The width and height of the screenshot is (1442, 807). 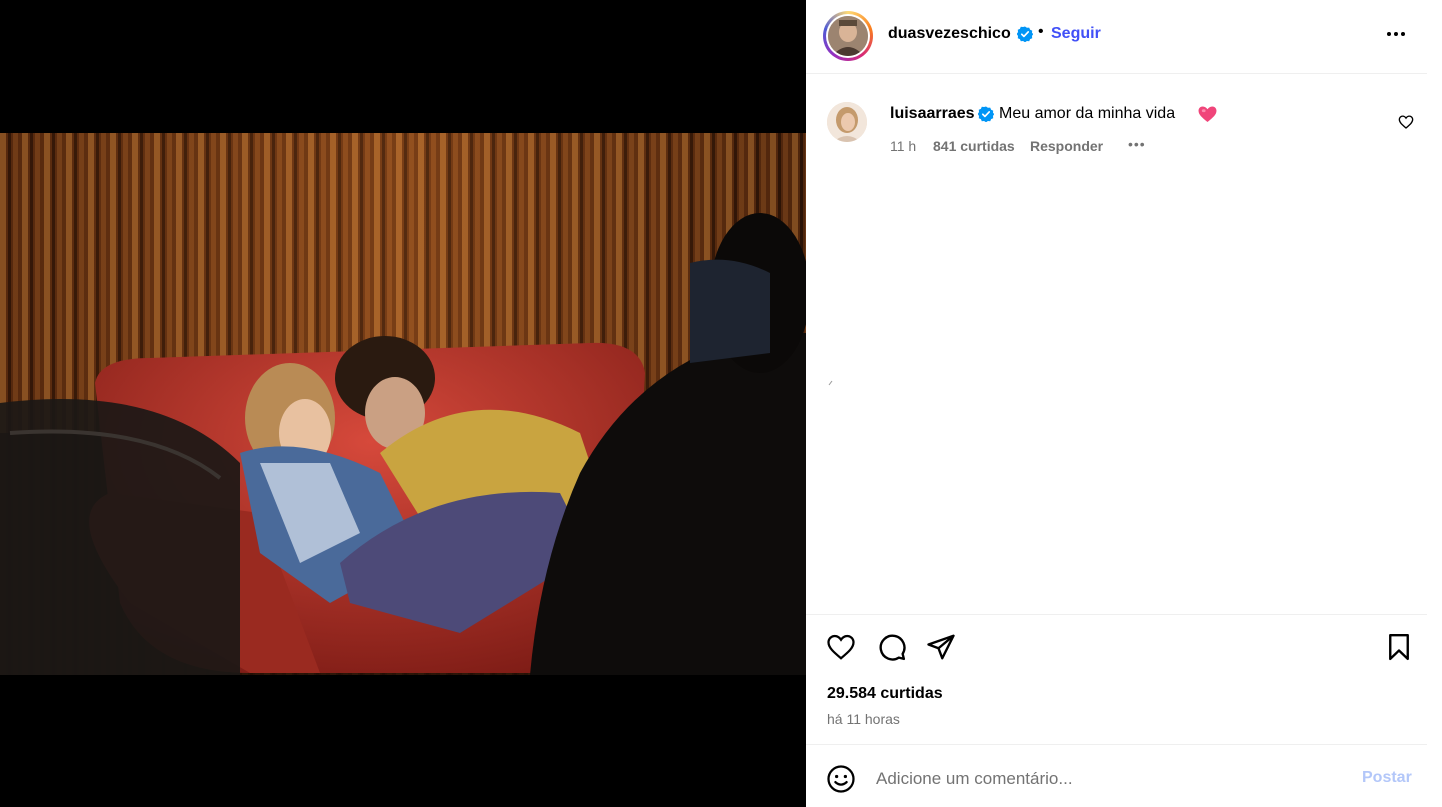 I want to click on commenter-avatar, so click(x=847, y=122).